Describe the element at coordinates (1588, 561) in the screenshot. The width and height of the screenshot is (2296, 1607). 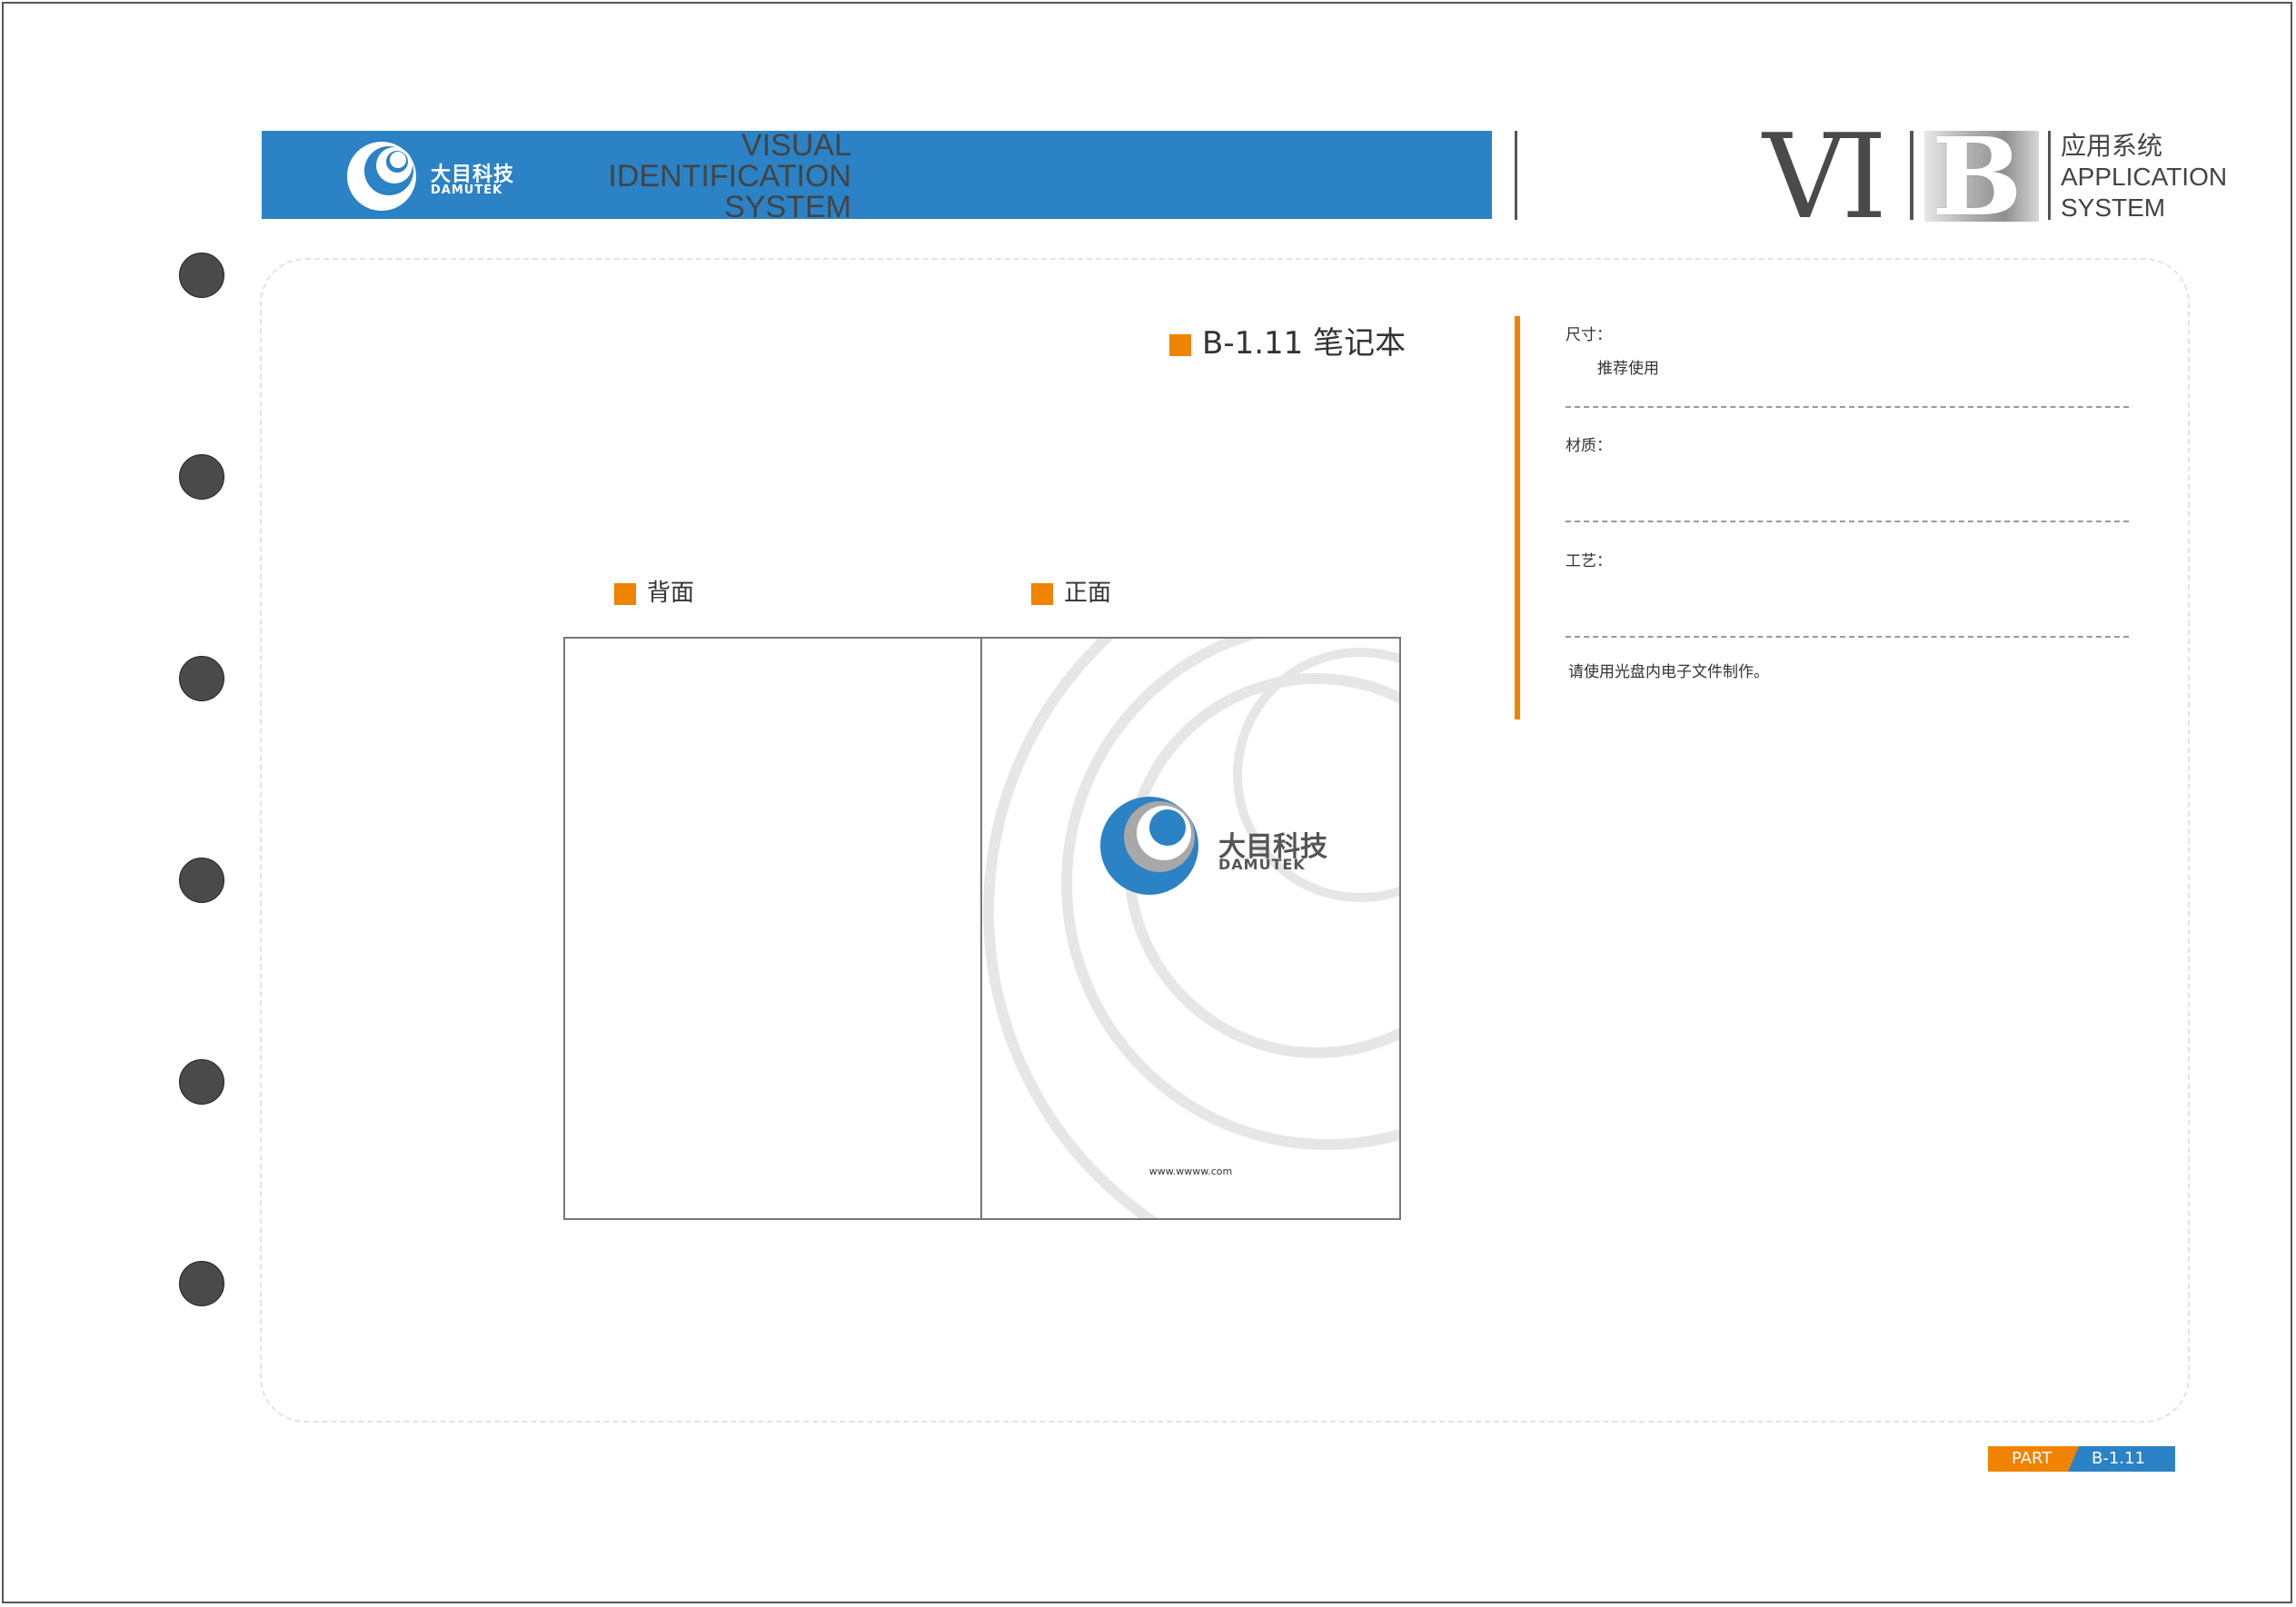
I see `spec-process-label: 工艺：` at that location.